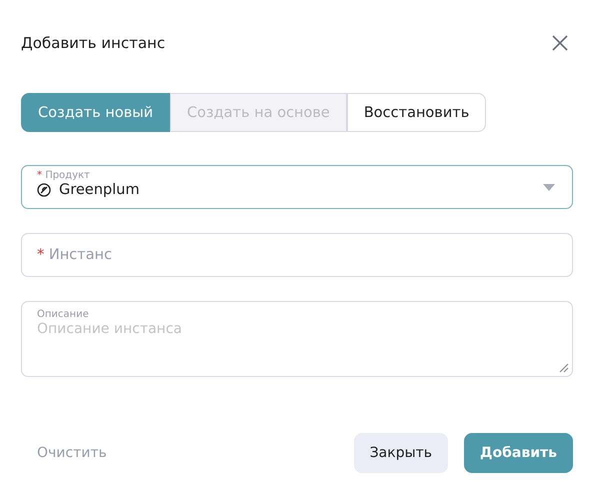 The height and width of the screenshot is (494, 594). What do you see at coordinates (549, 187) in the screenshot?
I see `caret-icon` at bounding box center [549, 187].